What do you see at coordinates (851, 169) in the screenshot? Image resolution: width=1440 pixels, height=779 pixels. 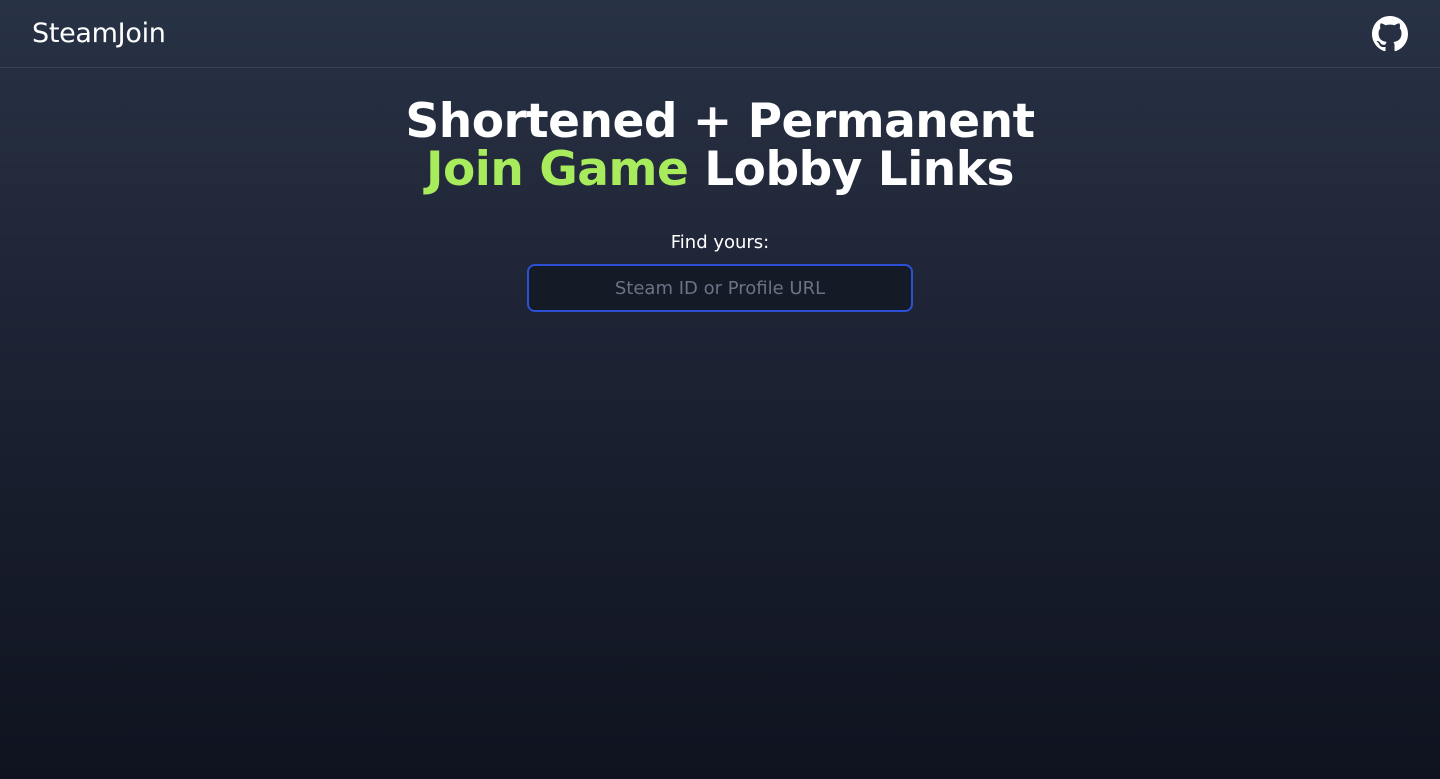 I see `hero-line-2-rest: Lobby Links` at bounding box center [851, 169].